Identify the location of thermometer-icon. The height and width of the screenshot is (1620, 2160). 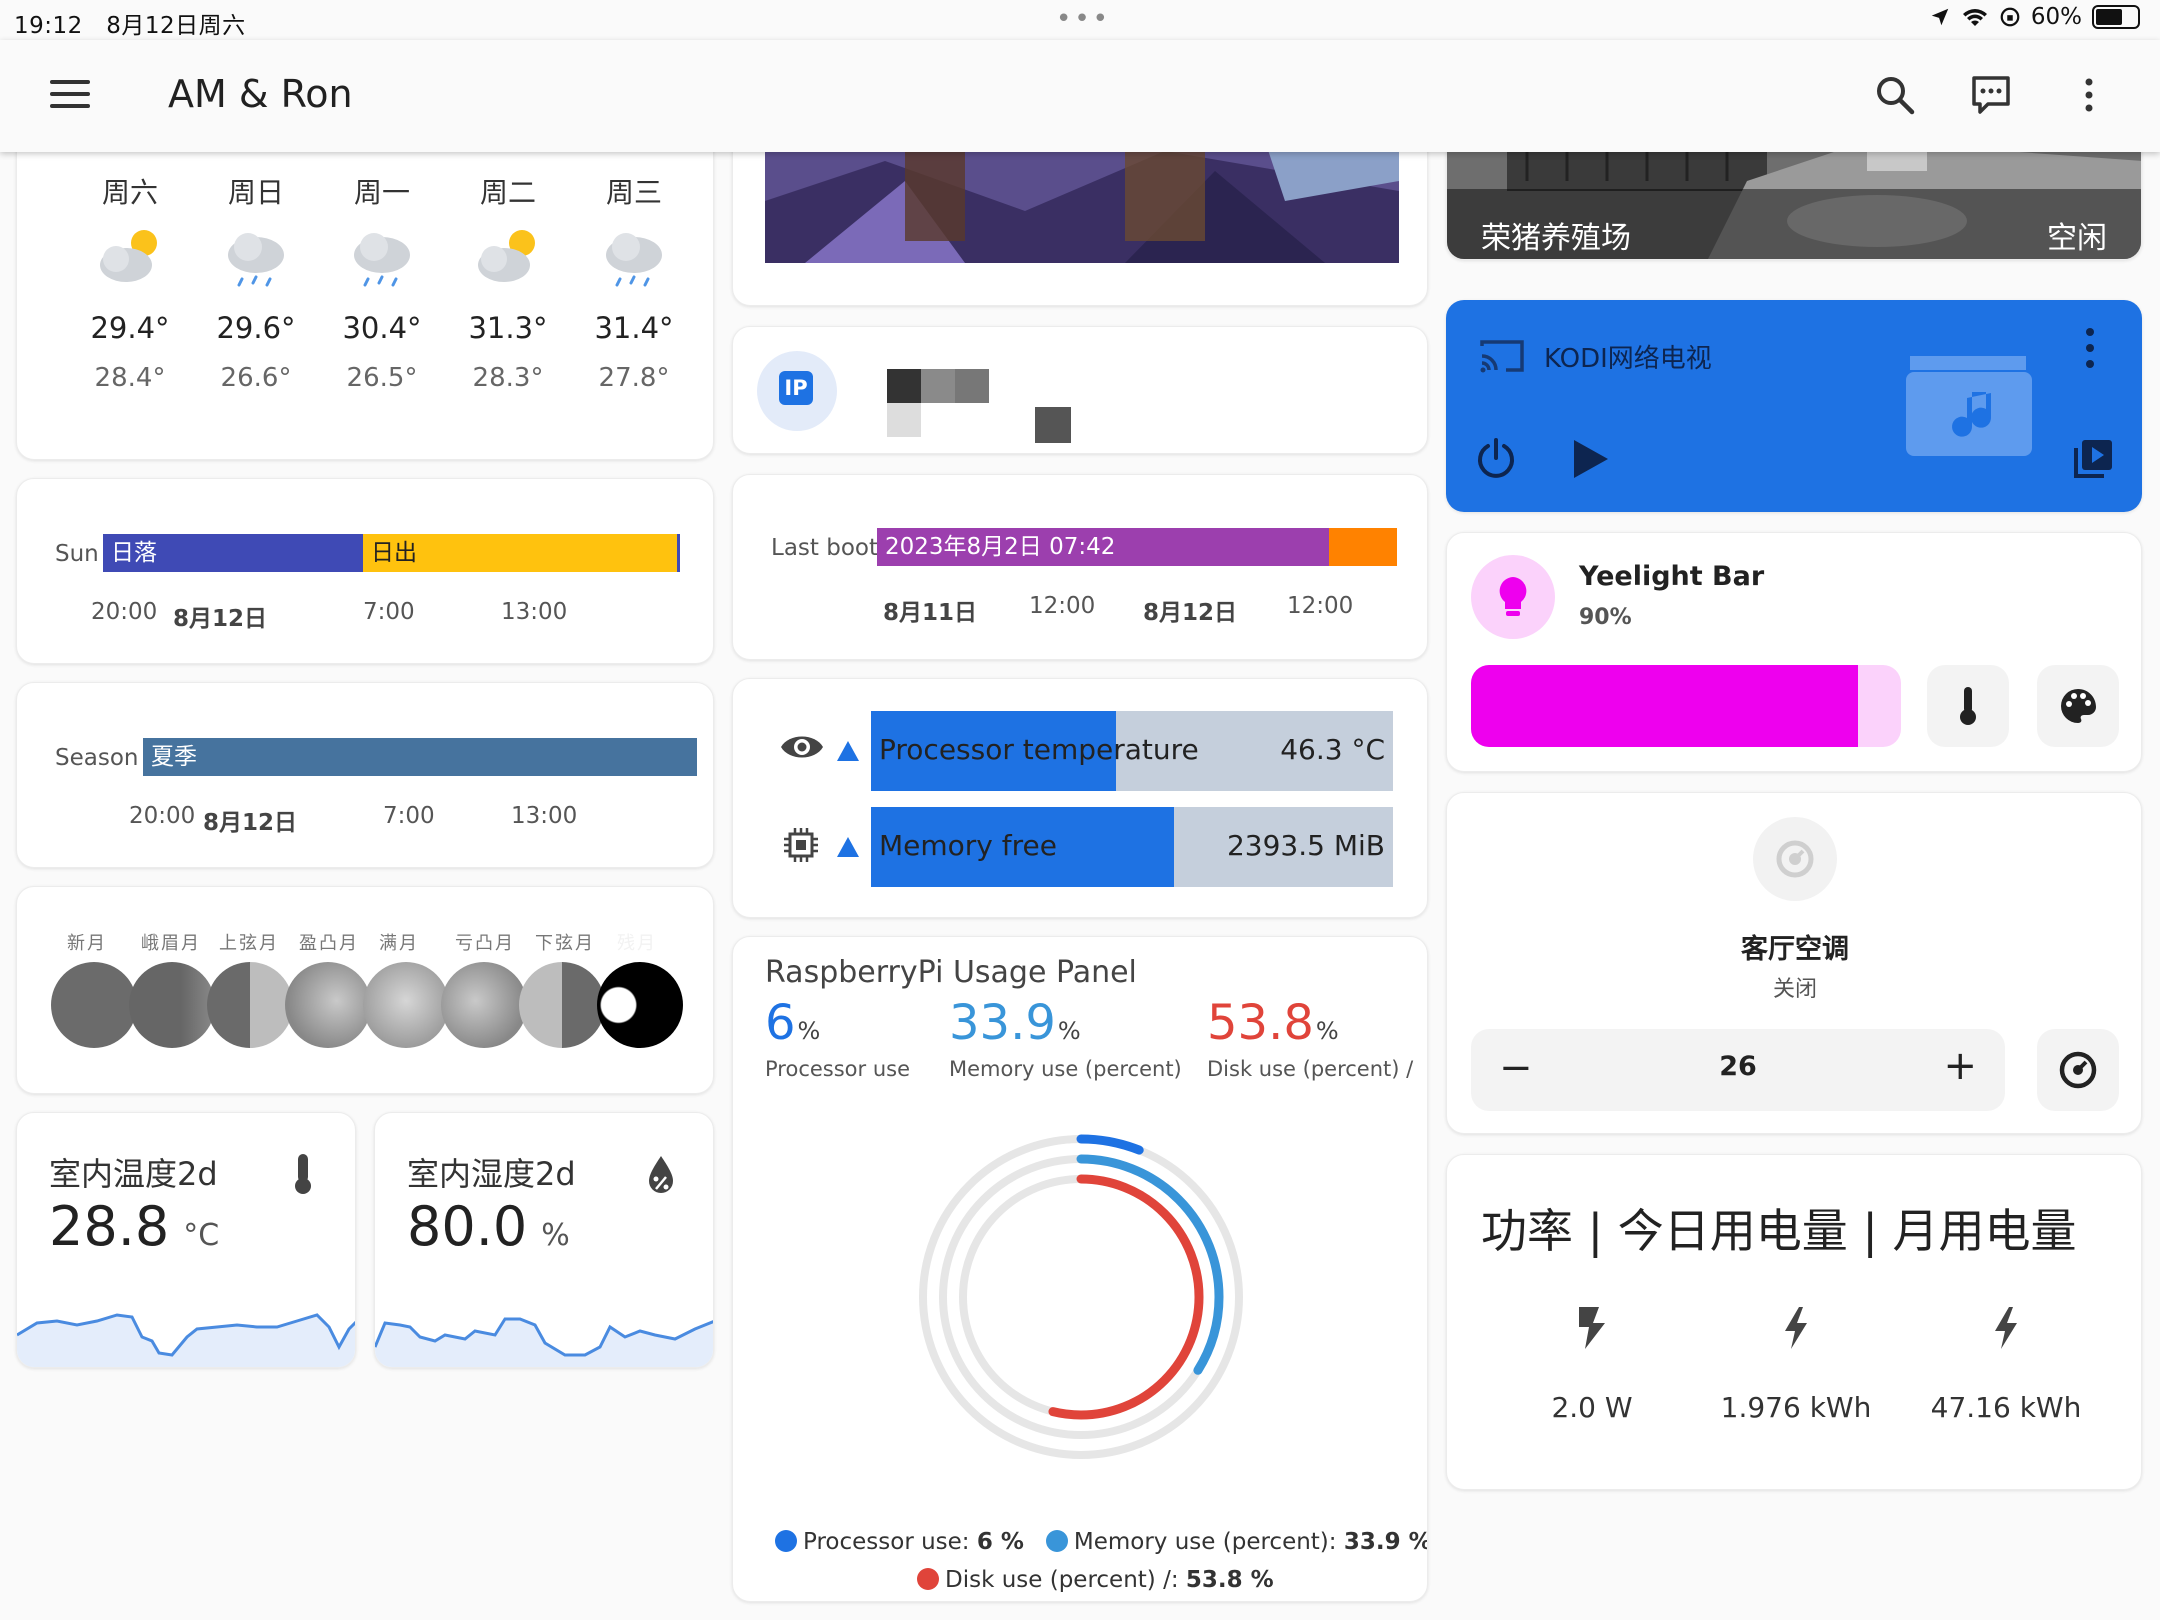
(1968, 706).